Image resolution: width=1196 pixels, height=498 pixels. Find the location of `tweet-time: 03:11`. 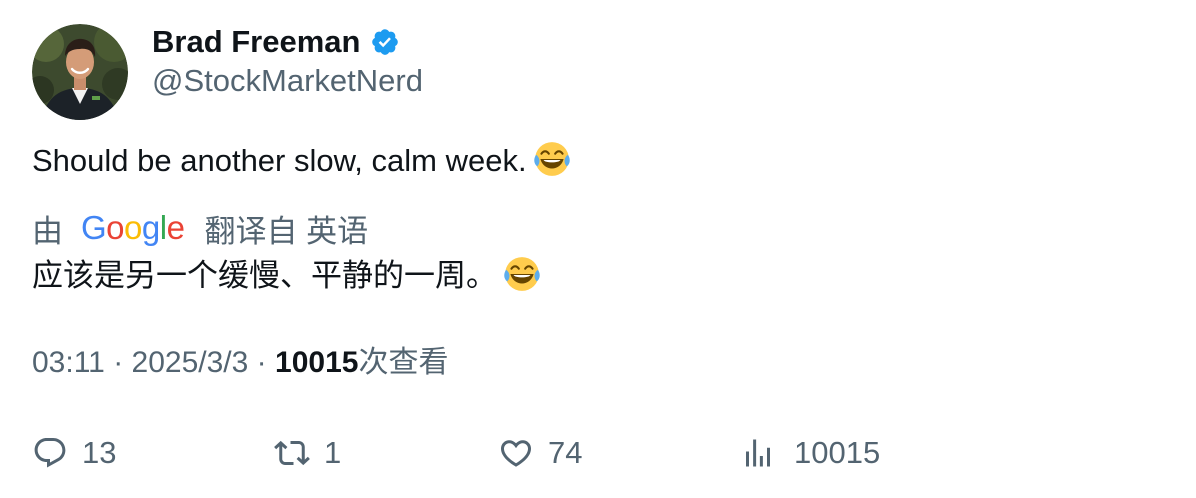

tweet-time: 03:11 is located at coordinates (68, 362).